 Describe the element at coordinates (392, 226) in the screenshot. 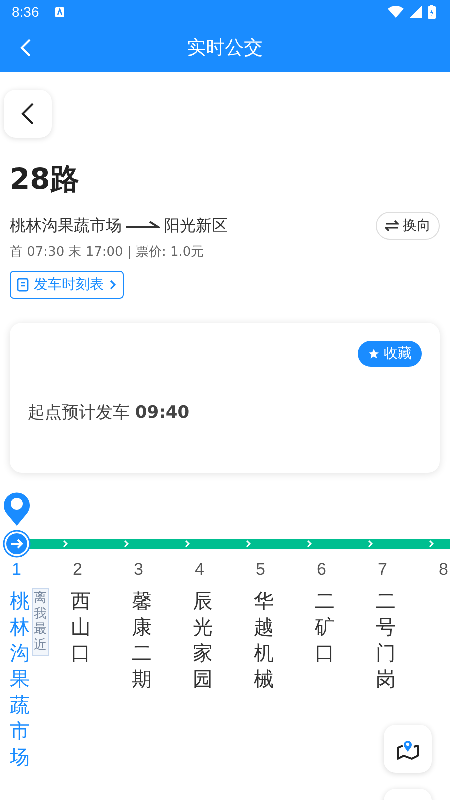

I see `swap-icon` at that location.